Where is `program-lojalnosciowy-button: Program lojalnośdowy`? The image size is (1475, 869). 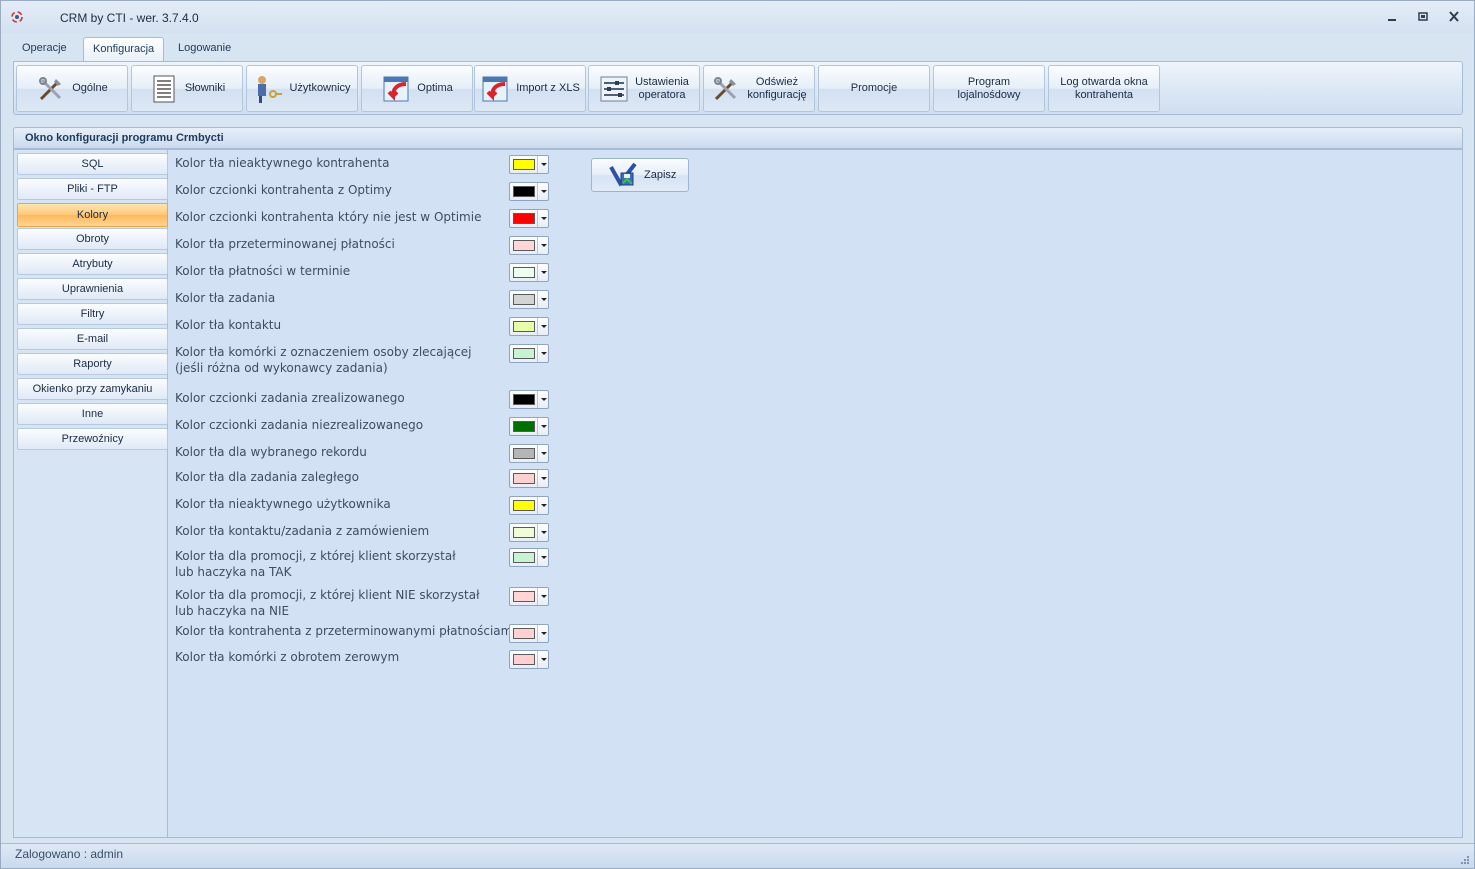
program-lojalnosciowy-button: Program lojalnośdowy is located at coordinates (989, 88).